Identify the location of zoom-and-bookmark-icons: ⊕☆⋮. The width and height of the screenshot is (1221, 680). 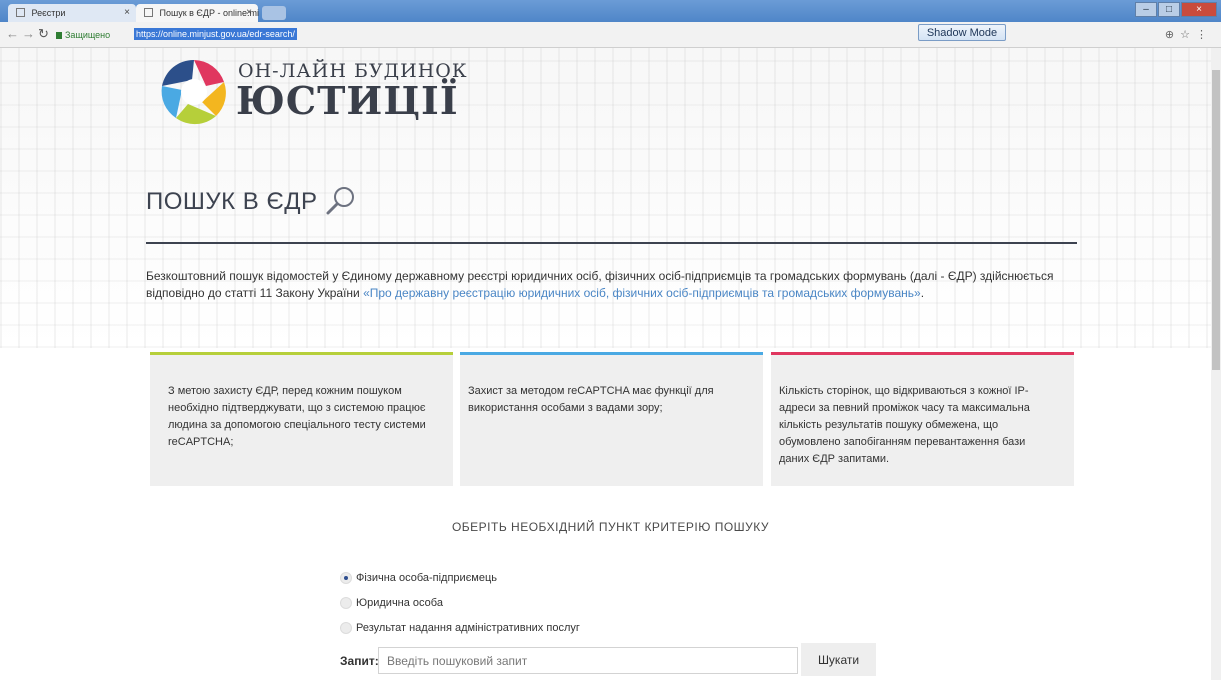
(1189, 34).